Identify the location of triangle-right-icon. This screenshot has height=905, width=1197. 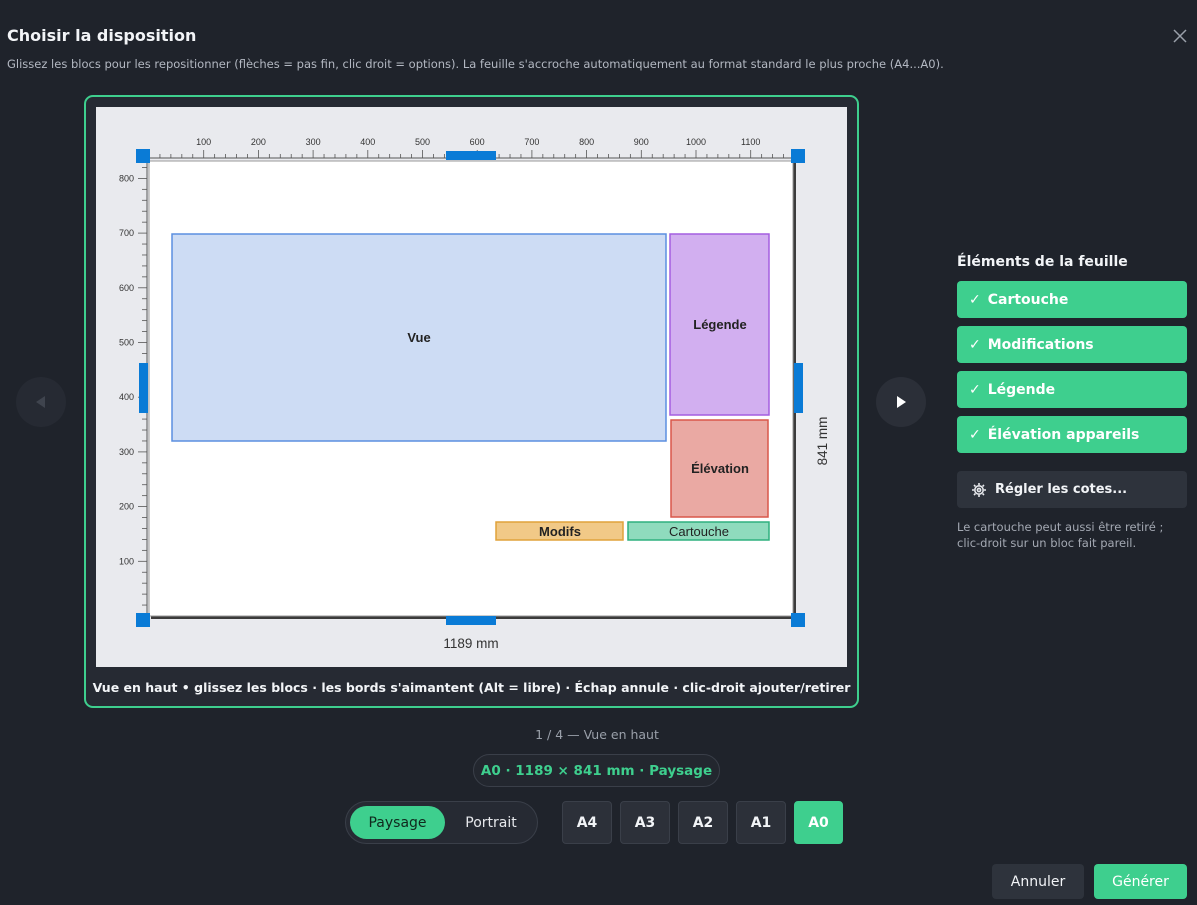
(901, 402).